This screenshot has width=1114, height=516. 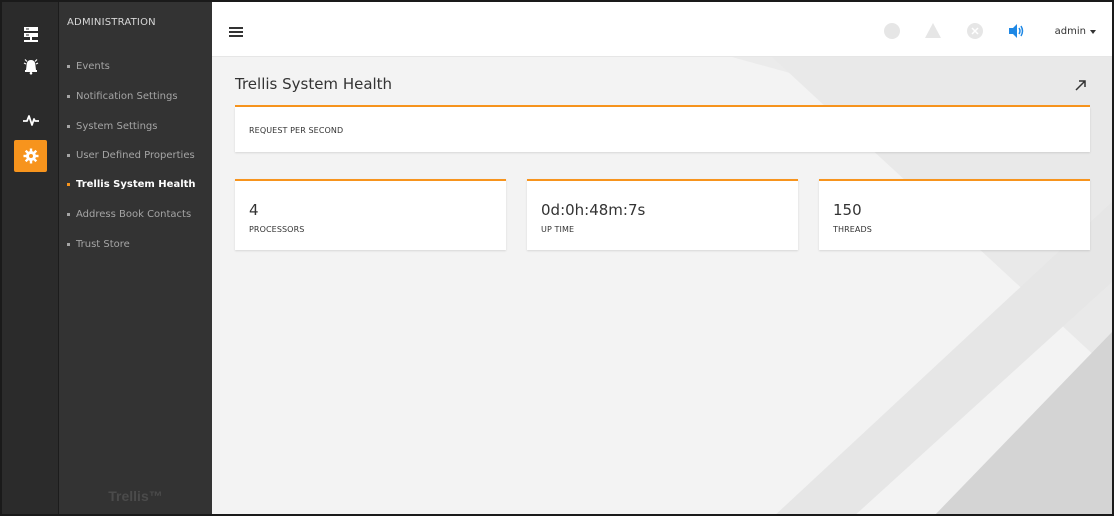 I want to click on uptime-card: 0d:0h:48m:7s UP TIME, so click(x=662, y=214).